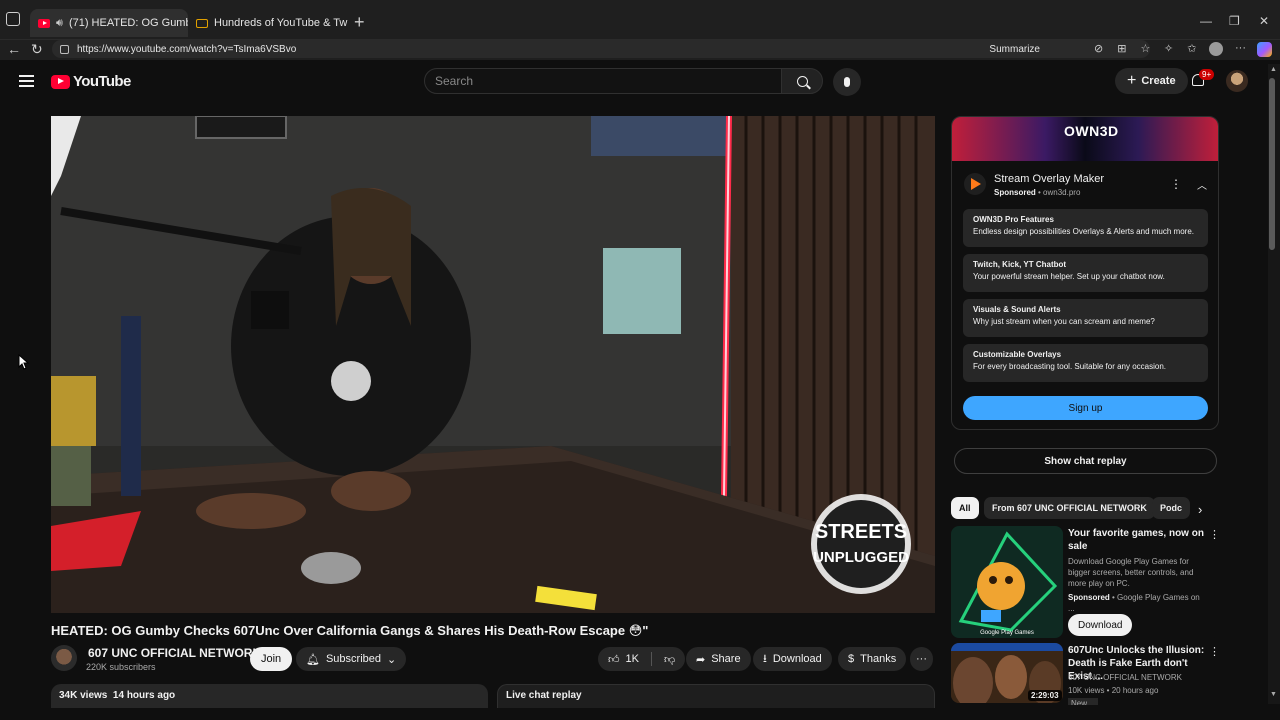 Image resolution: width=1280 pixels, height=720 pixels. What do you see at coordinates (37, 49) in the screenshot?
I see `reload-icon: ↻` at bounding box center [37, 49].